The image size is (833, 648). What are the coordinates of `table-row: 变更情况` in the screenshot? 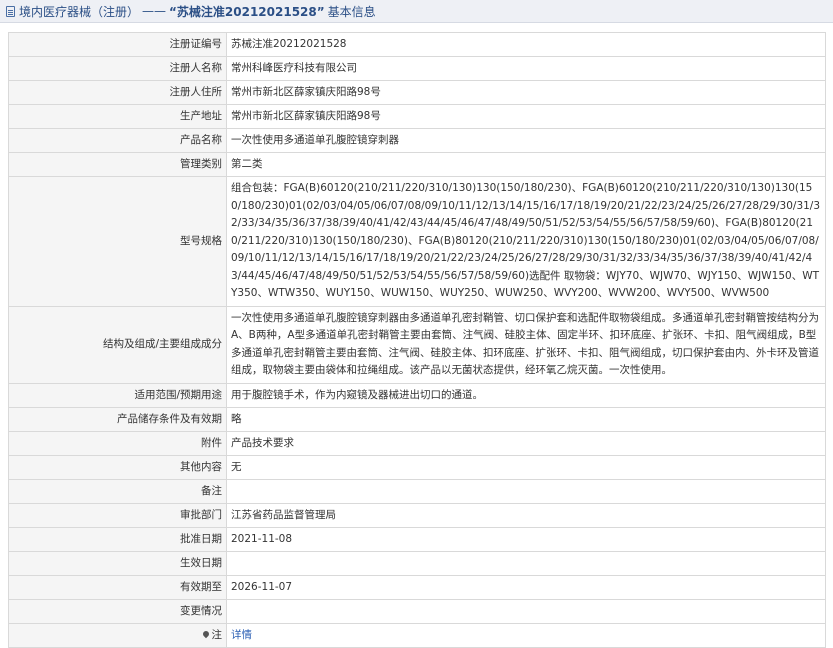 It's located at (417, 611).